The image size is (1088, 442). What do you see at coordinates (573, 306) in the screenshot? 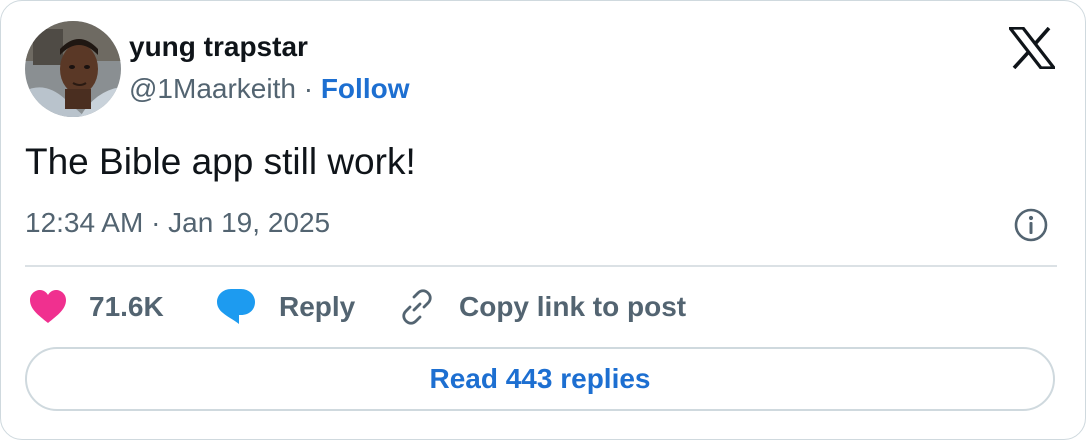
I see `copy-link-label: Copy link to post` at bounding box center [573, 306].